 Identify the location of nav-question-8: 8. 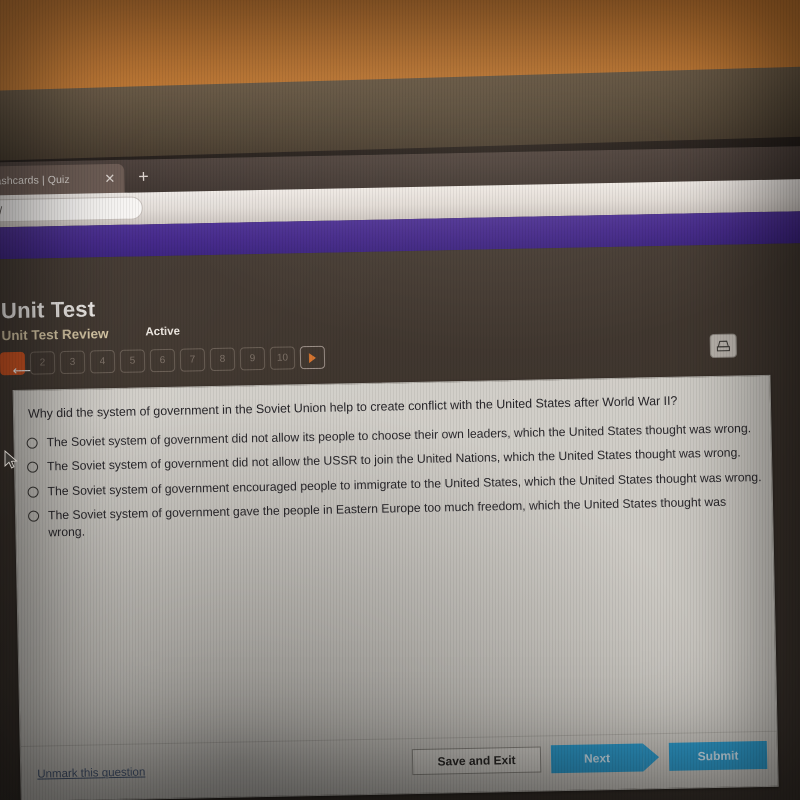
(222, 359).